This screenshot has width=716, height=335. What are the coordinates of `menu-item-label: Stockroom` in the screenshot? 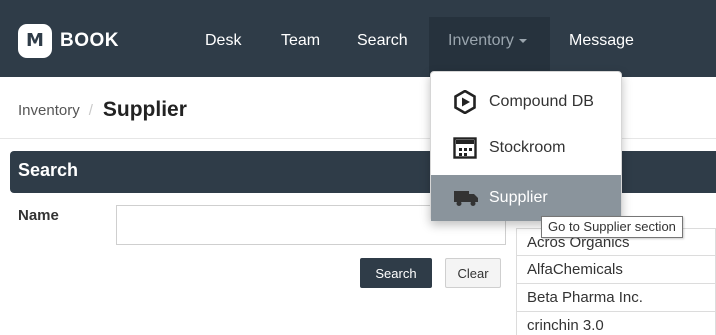 It's located at (527, 147).